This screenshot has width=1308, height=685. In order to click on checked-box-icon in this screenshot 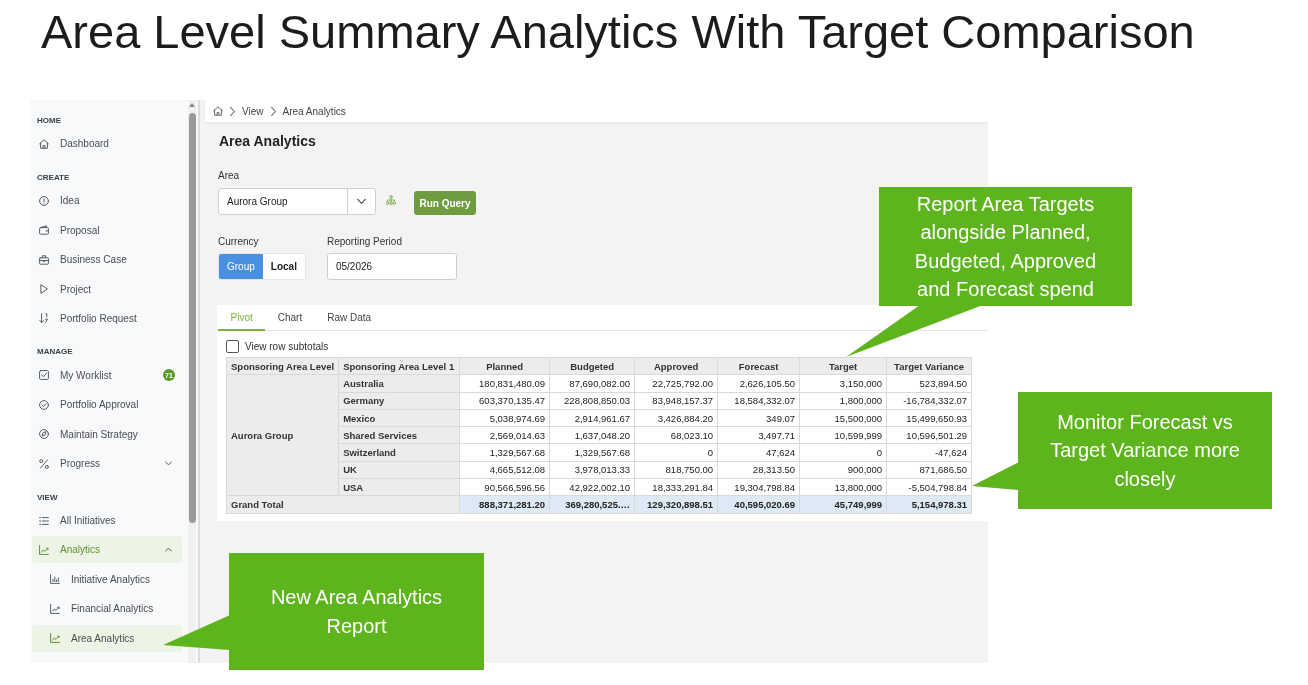, I will do `click(44, 375)`.